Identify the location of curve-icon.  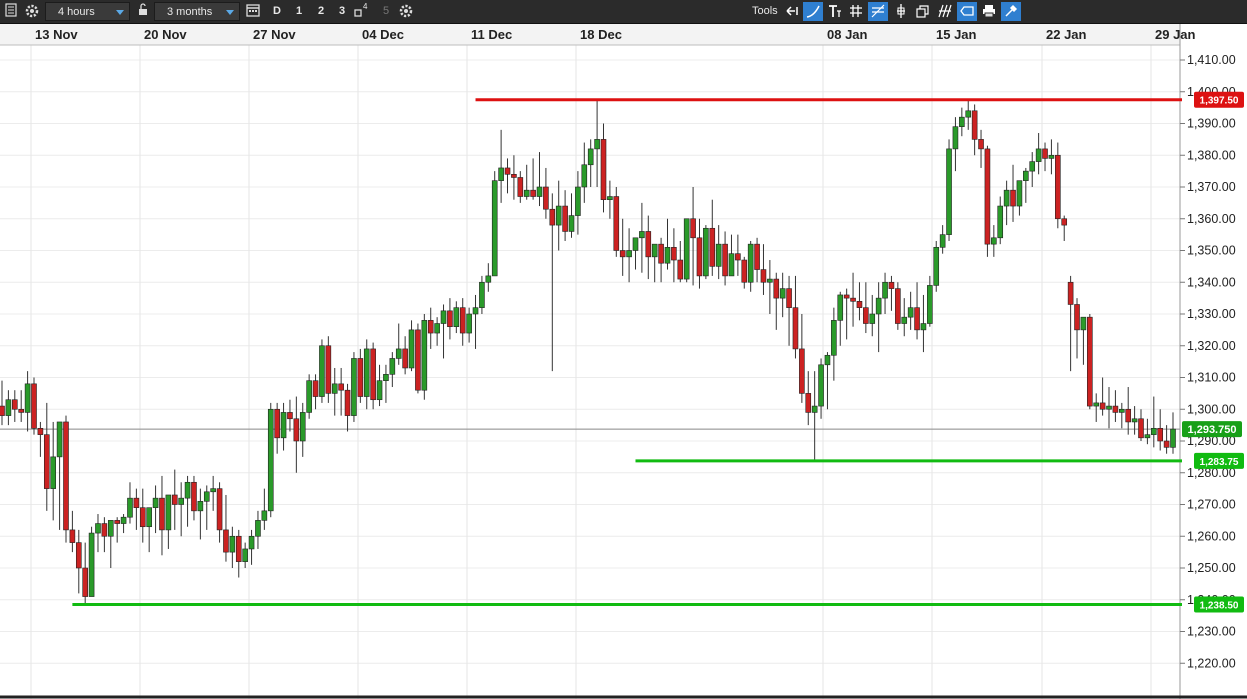
(813, 11).